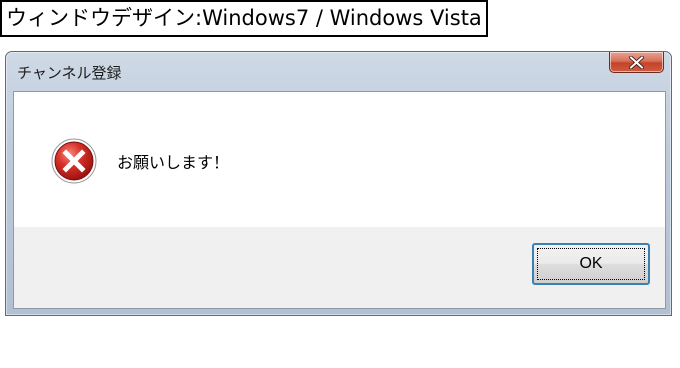 This screenshot has height=368, width=680. I want to click on close-icon, so click(636, 62).